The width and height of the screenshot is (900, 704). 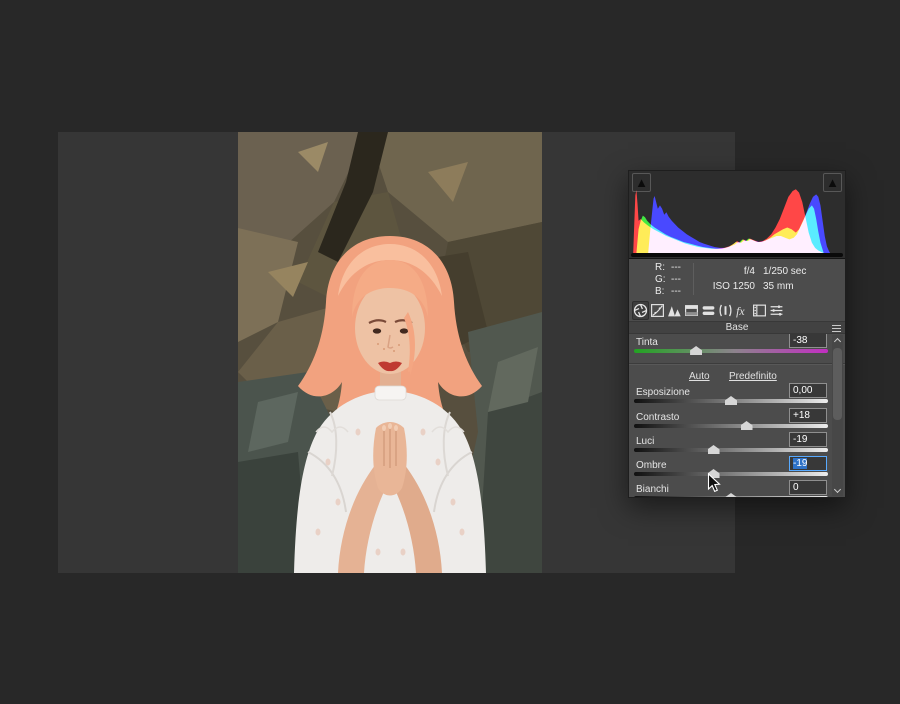 I want to click on tab-presets, so click(x=776, y=310).